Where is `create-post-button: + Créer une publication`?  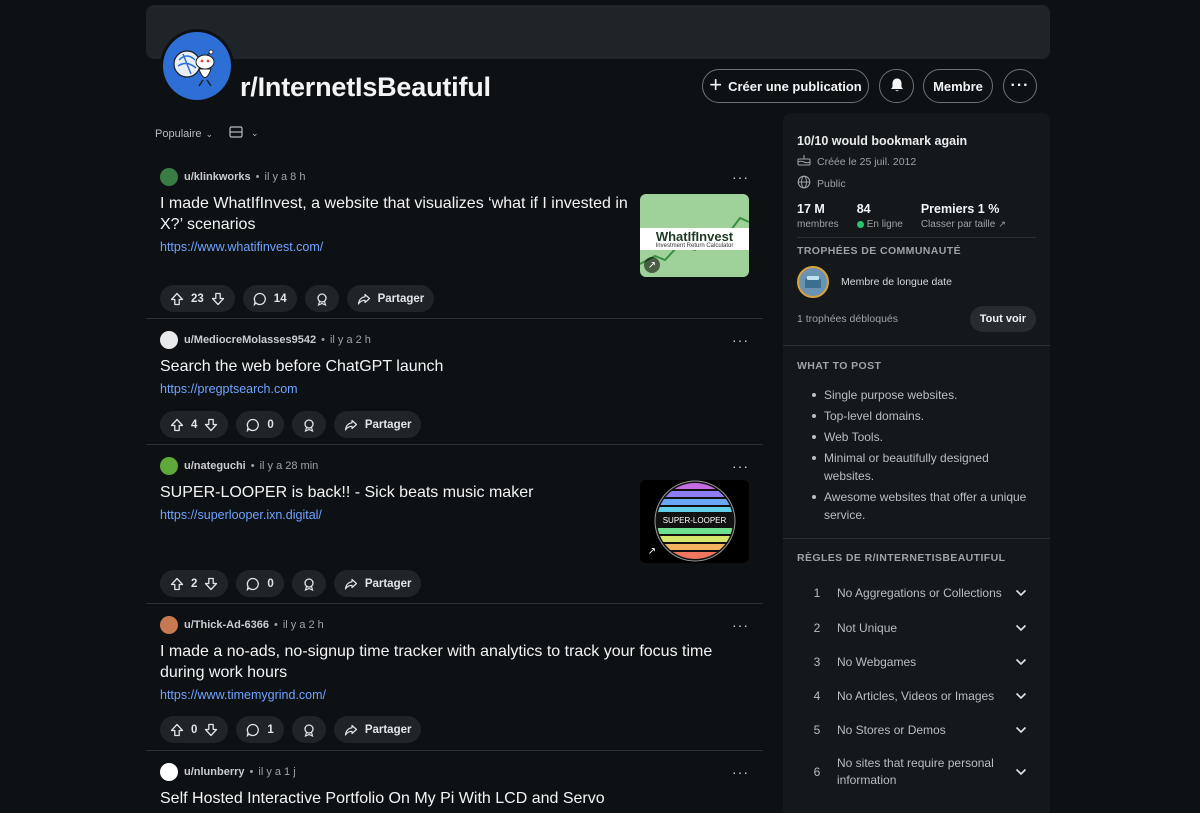
create-post-button: + Créer une publication is located at coordinates (785, 86).